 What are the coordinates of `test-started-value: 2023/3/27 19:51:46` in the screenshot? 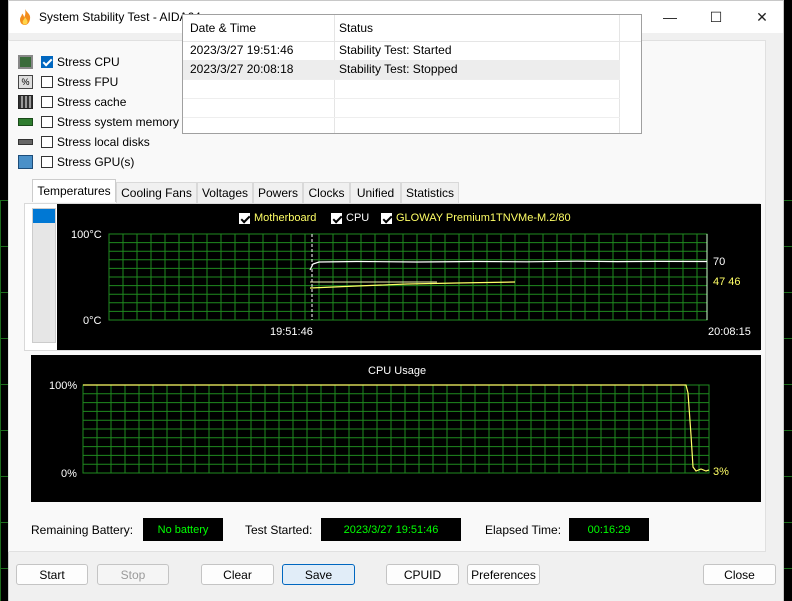 It's located at (391, 529).